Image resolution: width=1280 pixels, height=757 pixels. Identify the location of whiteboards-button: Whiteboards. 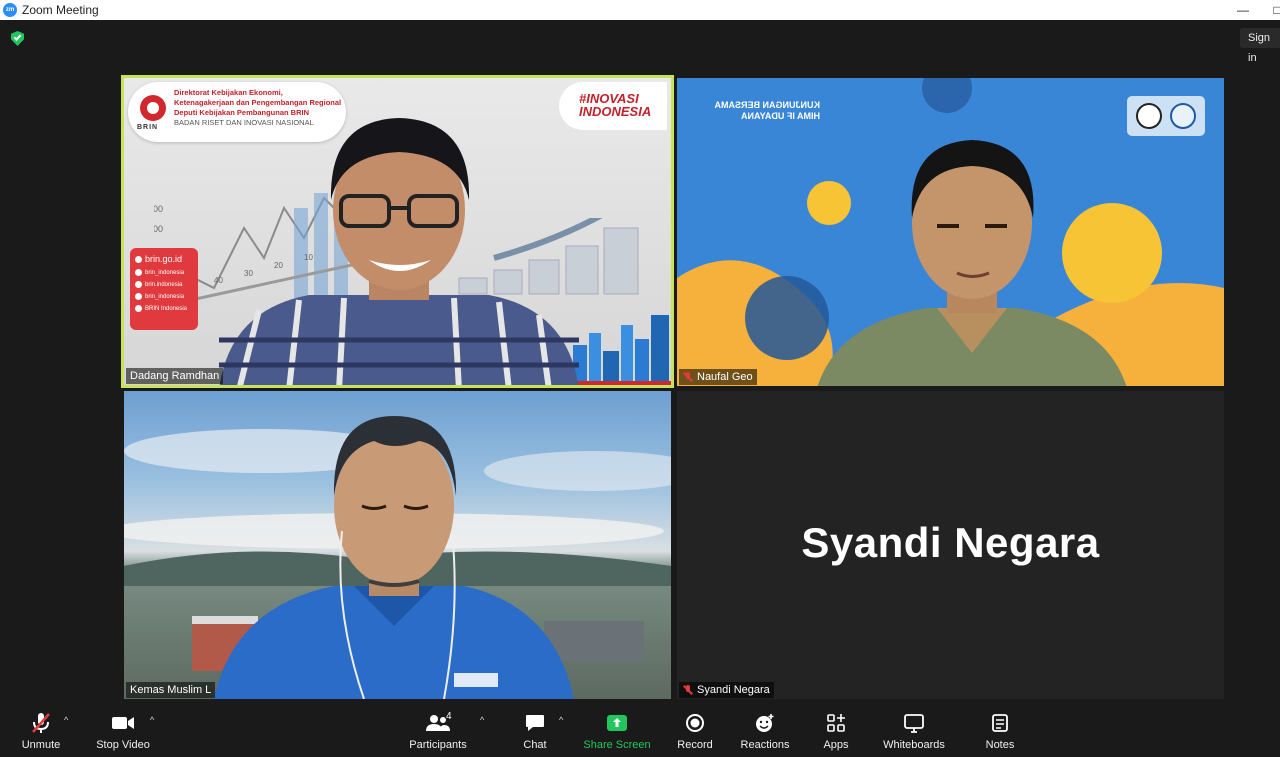
(914, 733).